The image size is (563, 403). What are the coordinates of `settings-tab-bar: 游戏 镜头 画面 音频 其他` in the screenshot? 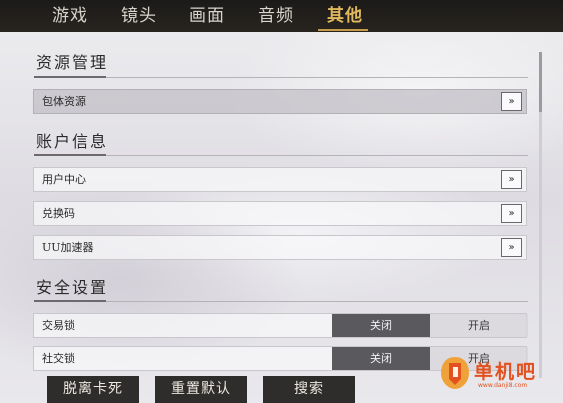 It's located at (281, 16).